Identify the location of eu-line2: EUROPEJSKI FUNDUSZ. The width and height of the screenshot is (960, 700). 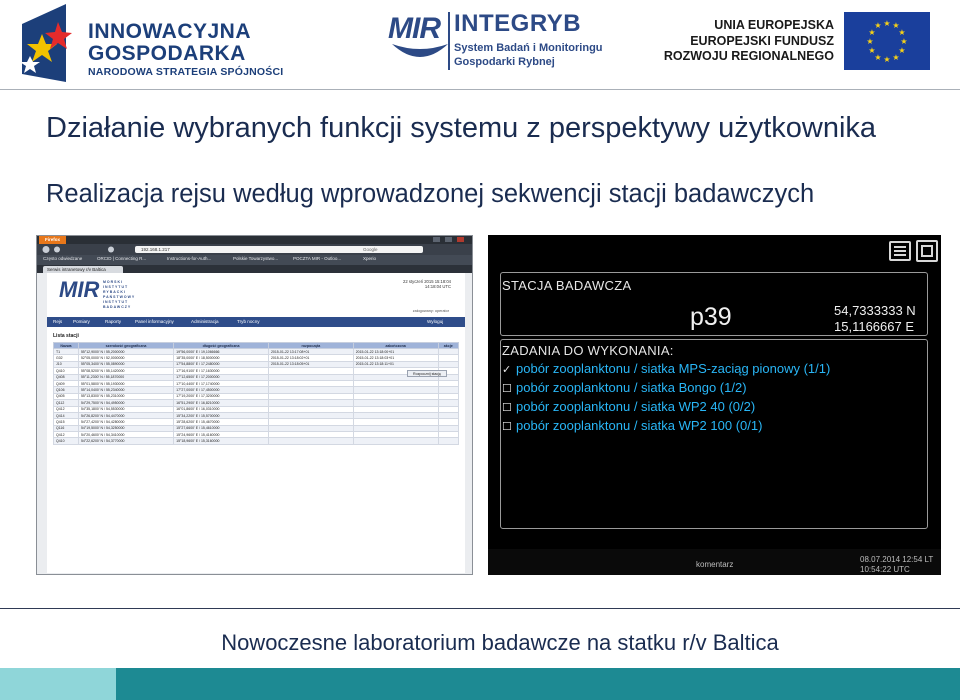
(762, 41).